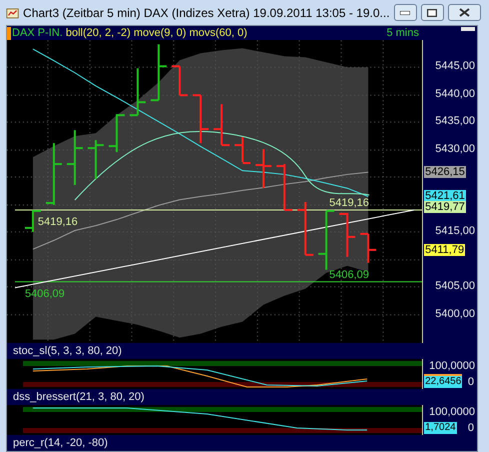 Image resolution: width=489 pixels, height=452 pixels. What do you see at coordinates (402, 33) in the screenshot?
I see `interval-label: 5 mins` at bounding box center [402, 33].